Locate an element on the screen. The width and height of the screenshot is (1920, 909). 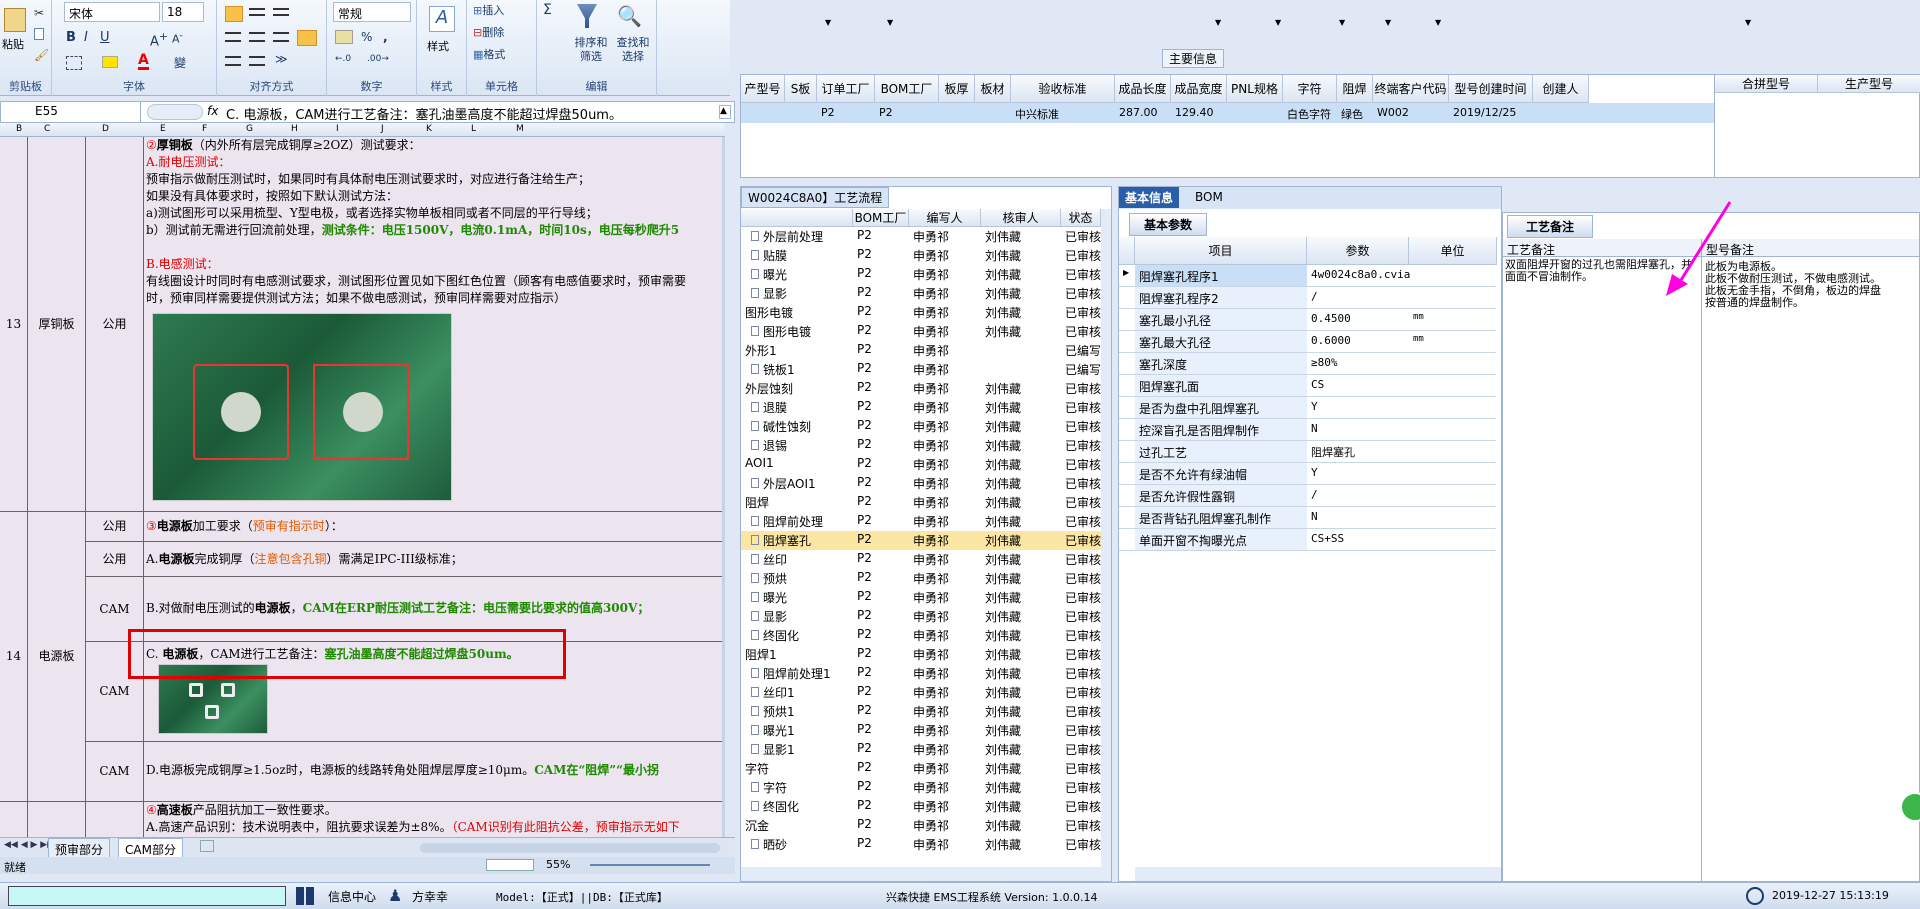
row-15-type is located at coordinates (57, 819).